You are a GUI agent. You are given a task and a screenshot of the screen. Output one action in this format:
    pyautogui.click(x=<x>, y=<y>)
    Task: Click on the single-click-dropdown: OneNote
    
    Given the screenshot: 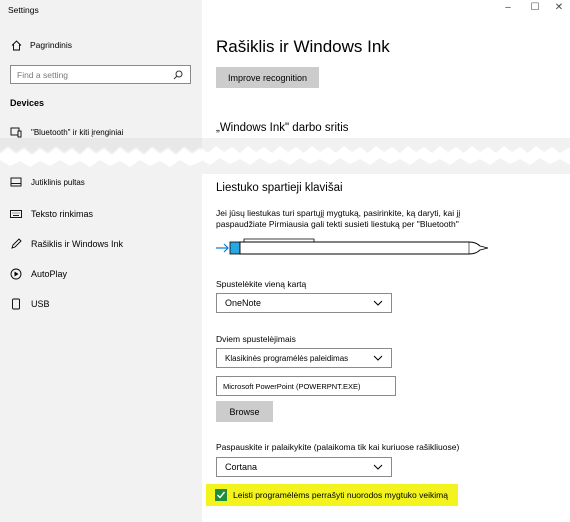 What is the action you would take?
    pyautogui.click(x=304, y=303)
    